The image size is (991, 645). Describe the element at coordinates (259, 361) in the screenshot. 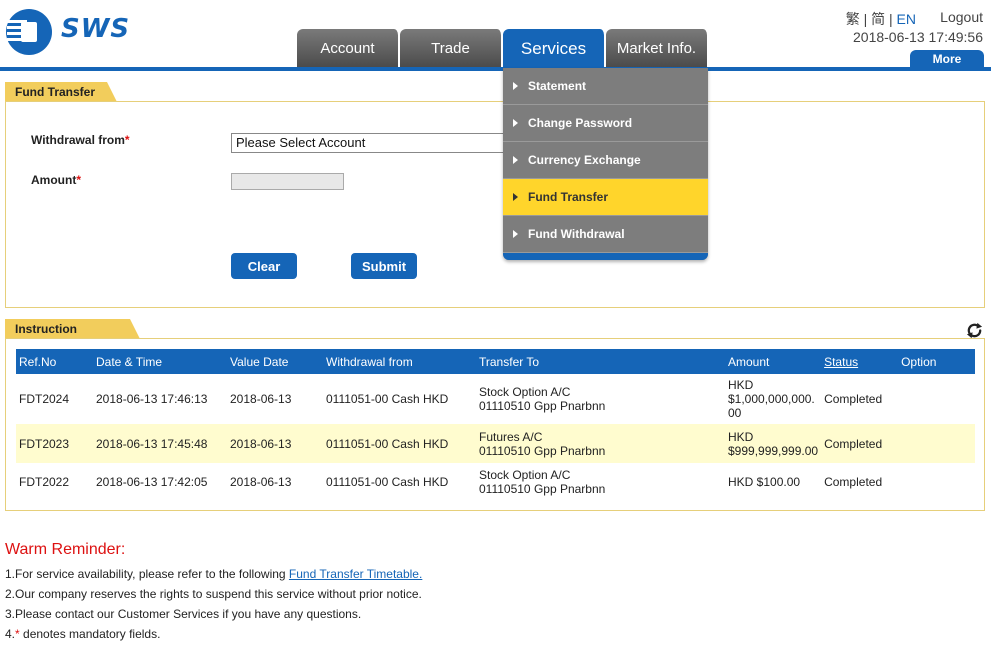

I see `col-value-date: Value Date` at that location.